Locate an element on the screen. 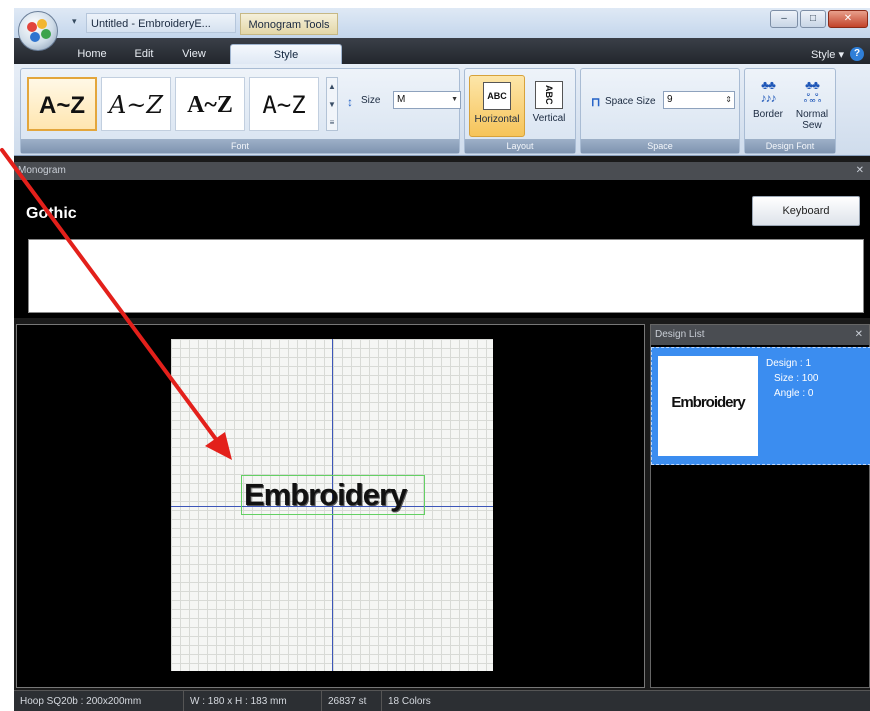  maximize-button: □ is located at coordinates (813, 19).